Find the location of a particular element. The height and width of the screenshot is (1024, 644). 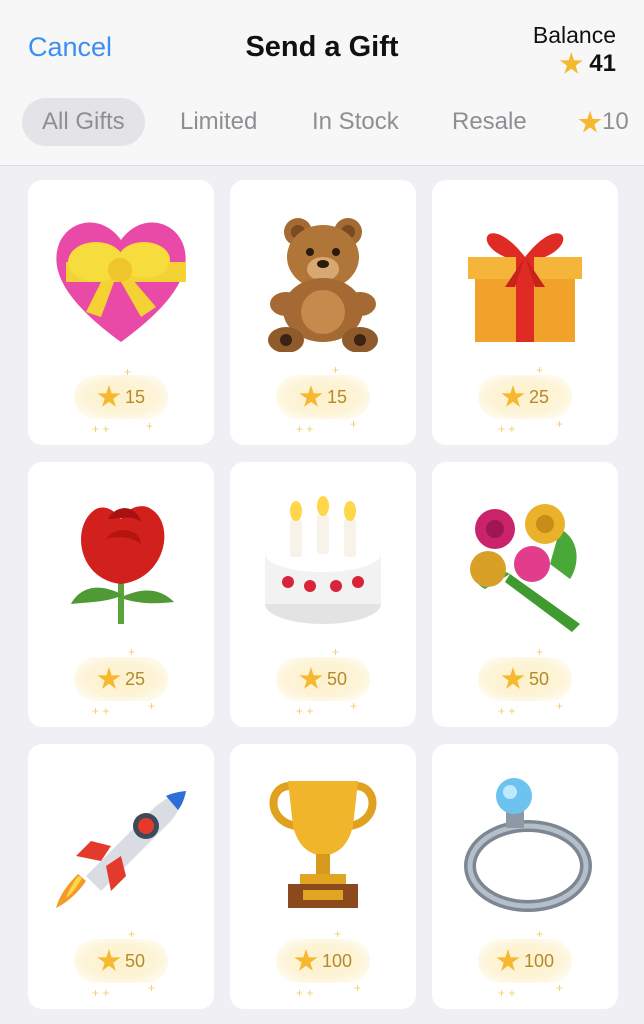

bouquet-icon is located at coordinates (525, 568).